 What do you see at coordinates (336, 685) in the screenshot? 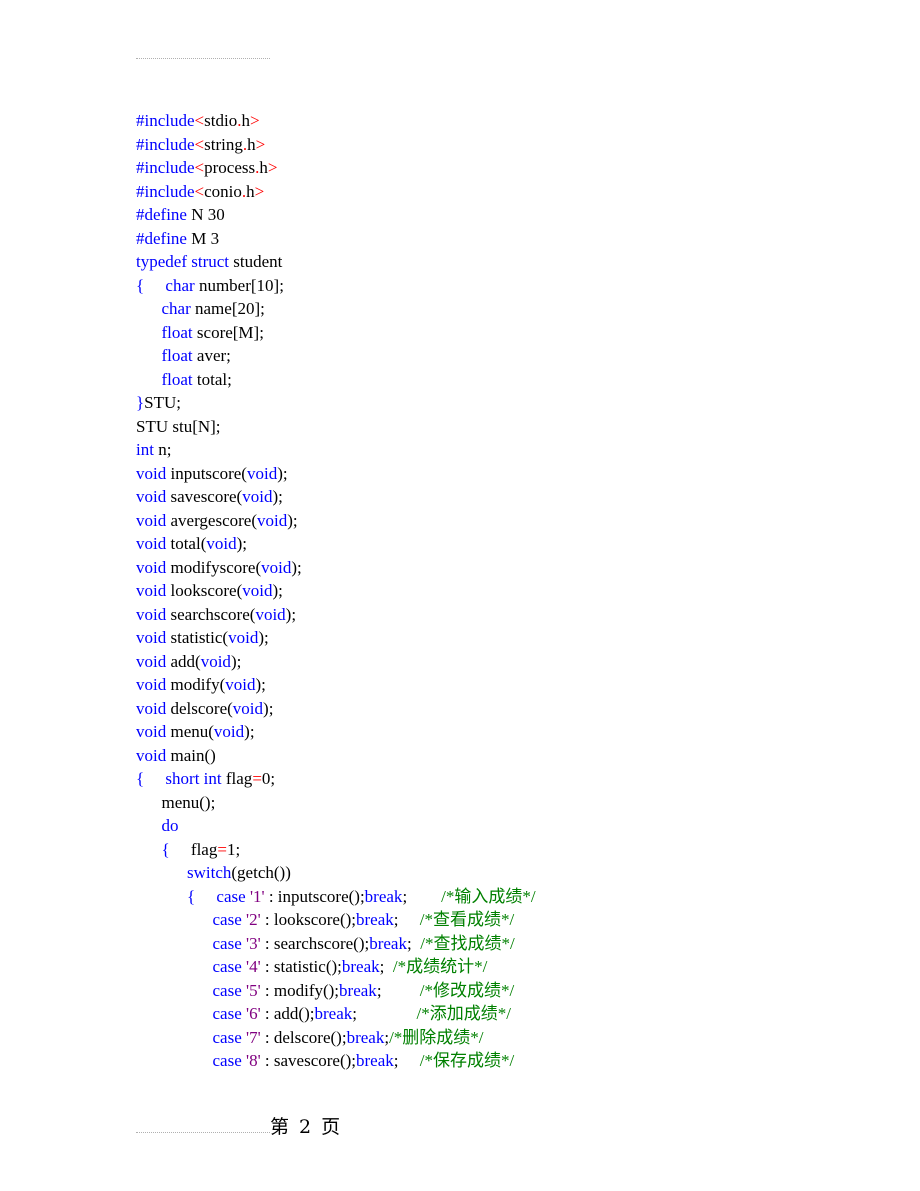
I see `code-line: void modify(void);` at bounding box center [336, 685].